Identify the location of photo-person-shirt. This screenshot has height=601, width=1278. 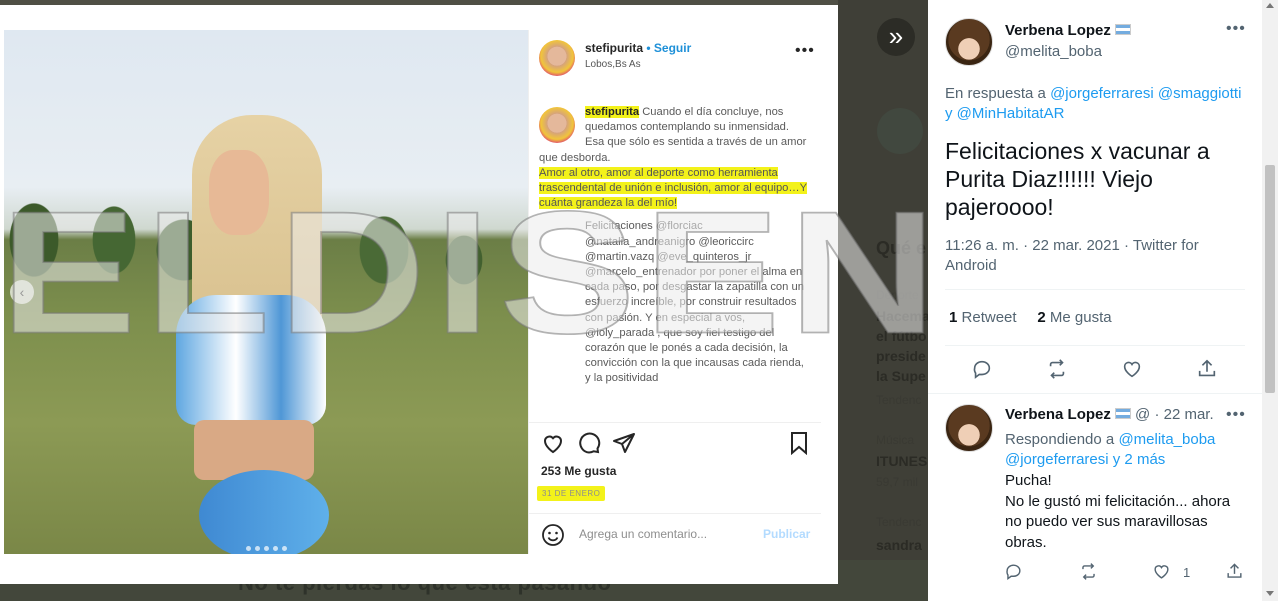
(251, 360).